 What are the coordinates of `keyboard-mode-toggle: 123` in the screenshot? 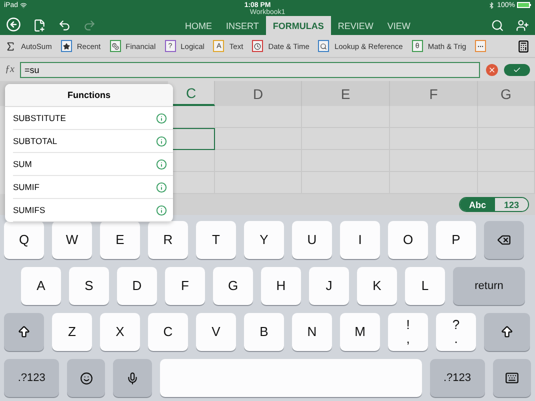 It's located at (511, 204).